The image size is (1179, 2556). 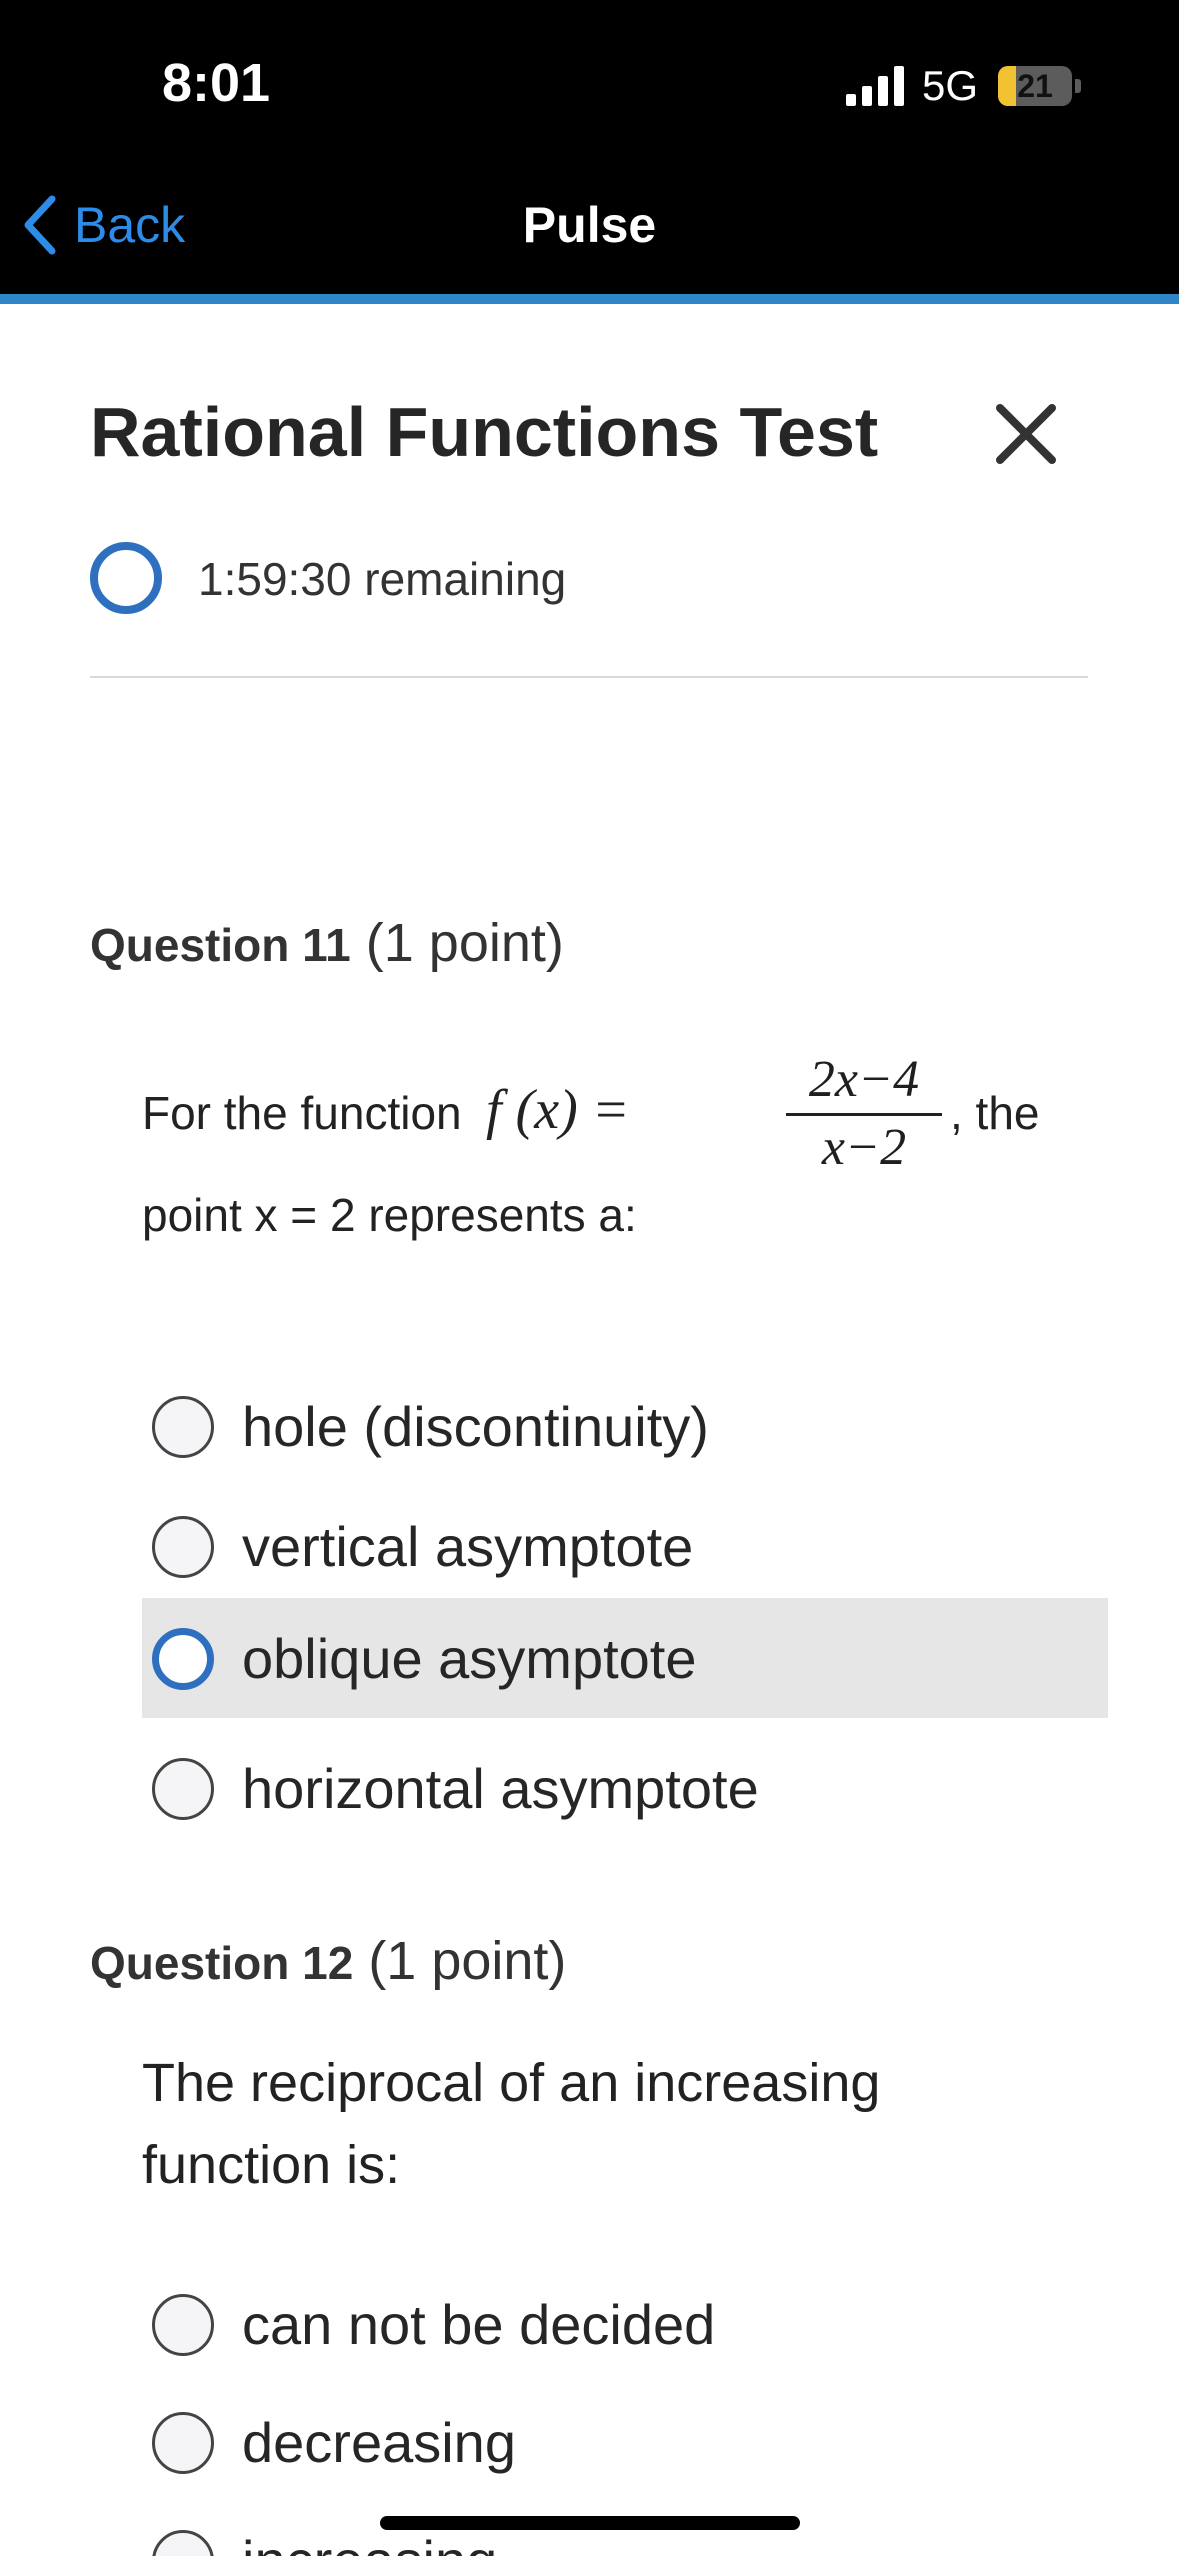 I want to click on formula-lhs: f (x) =, so click(x=558, y=1110).